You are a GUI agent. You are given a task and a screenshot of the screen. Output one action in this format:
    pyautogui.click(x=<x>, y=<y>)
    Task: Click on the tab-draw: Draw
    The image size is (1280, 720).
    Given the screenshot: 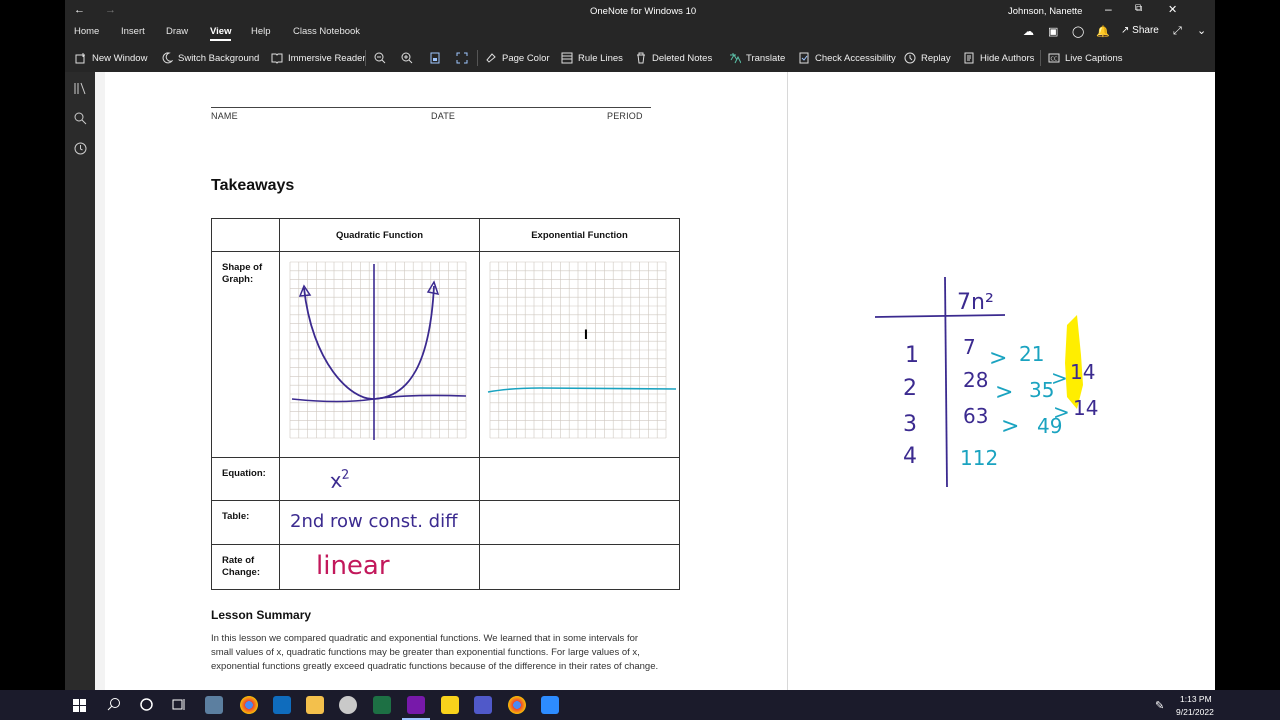 What is the action you would take?
    pyautogui.click(x=177, y=31)
    